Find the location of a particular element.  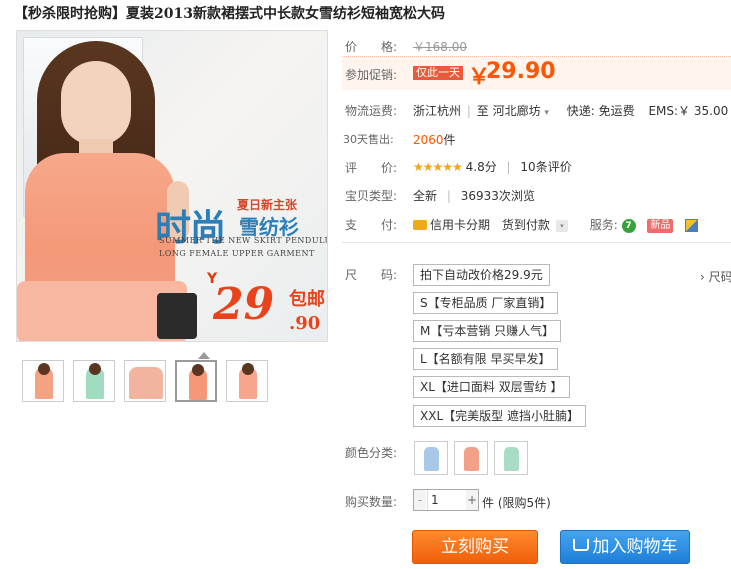

size-option: M【亏本营销 只赚人气】 is located at coordinates (487, 331).